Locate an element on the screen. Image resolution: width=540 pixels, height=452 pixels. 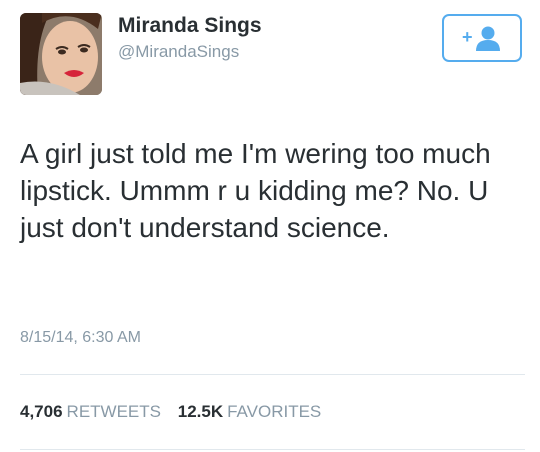
favorites-label: FAVORITES is located at coordinates (274, 411).